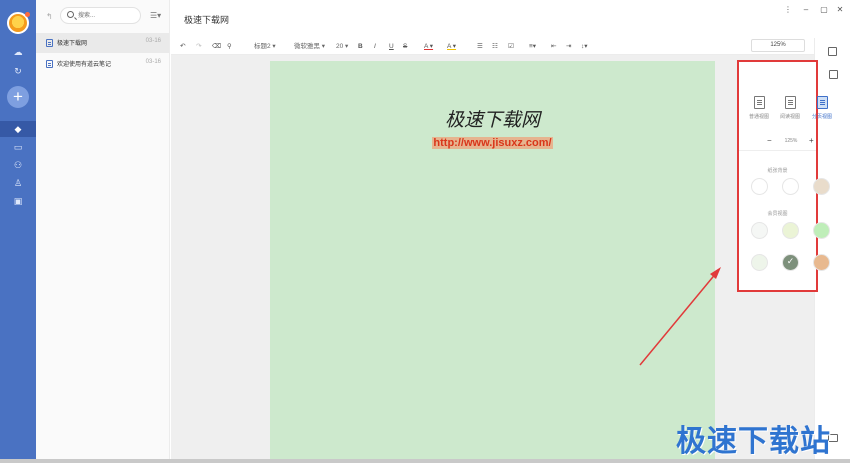 This screenshot has width=850, height=463. What do you see at coordinates (18, 183) in the screenshot?
I see `group-icon: ♙` at bounding box center [18, 183].